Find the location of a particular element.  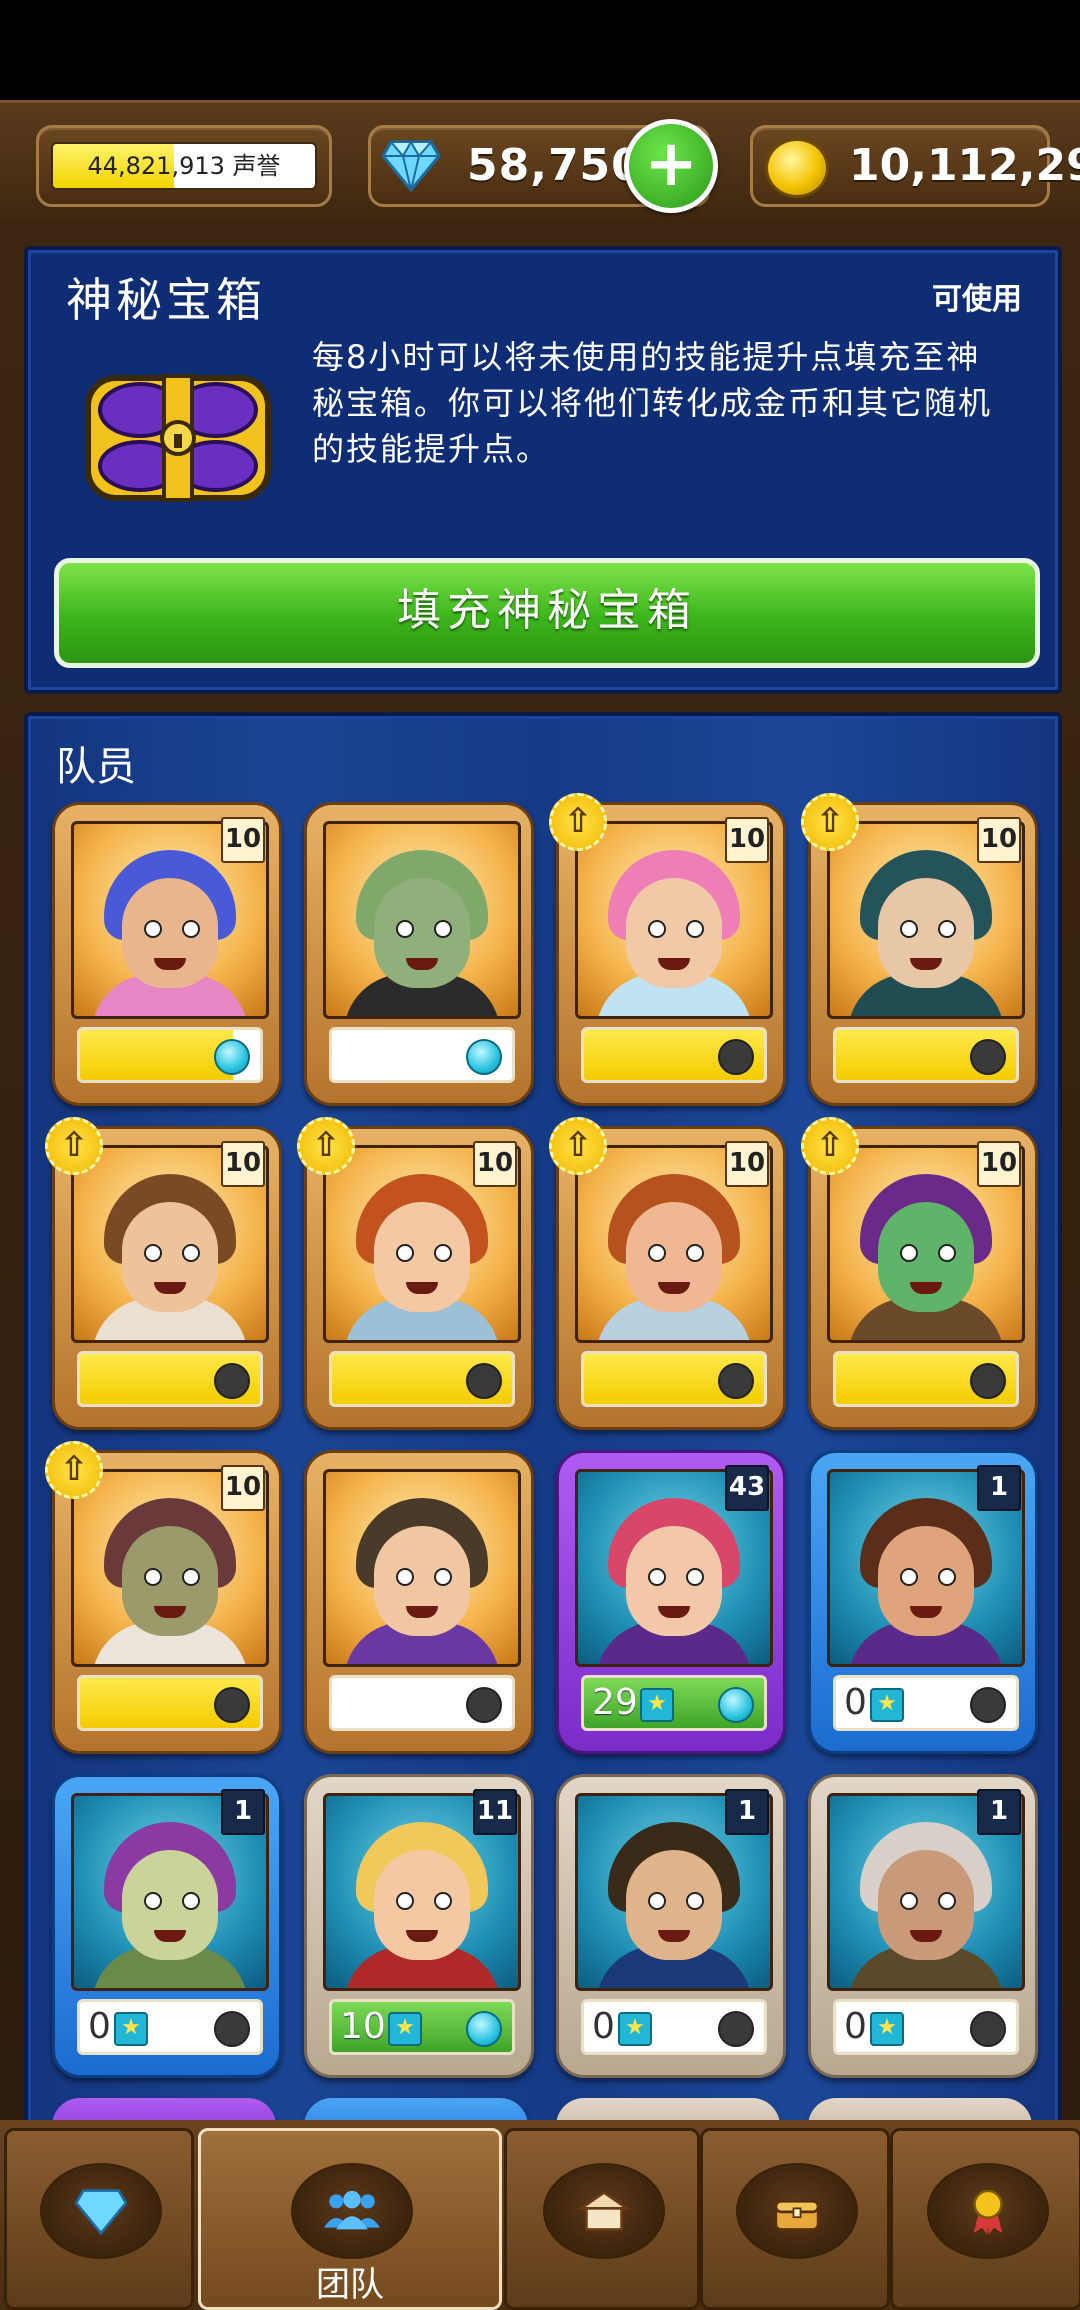

hero-card: 43 29 ★ is located at coordinates (671, 1602).